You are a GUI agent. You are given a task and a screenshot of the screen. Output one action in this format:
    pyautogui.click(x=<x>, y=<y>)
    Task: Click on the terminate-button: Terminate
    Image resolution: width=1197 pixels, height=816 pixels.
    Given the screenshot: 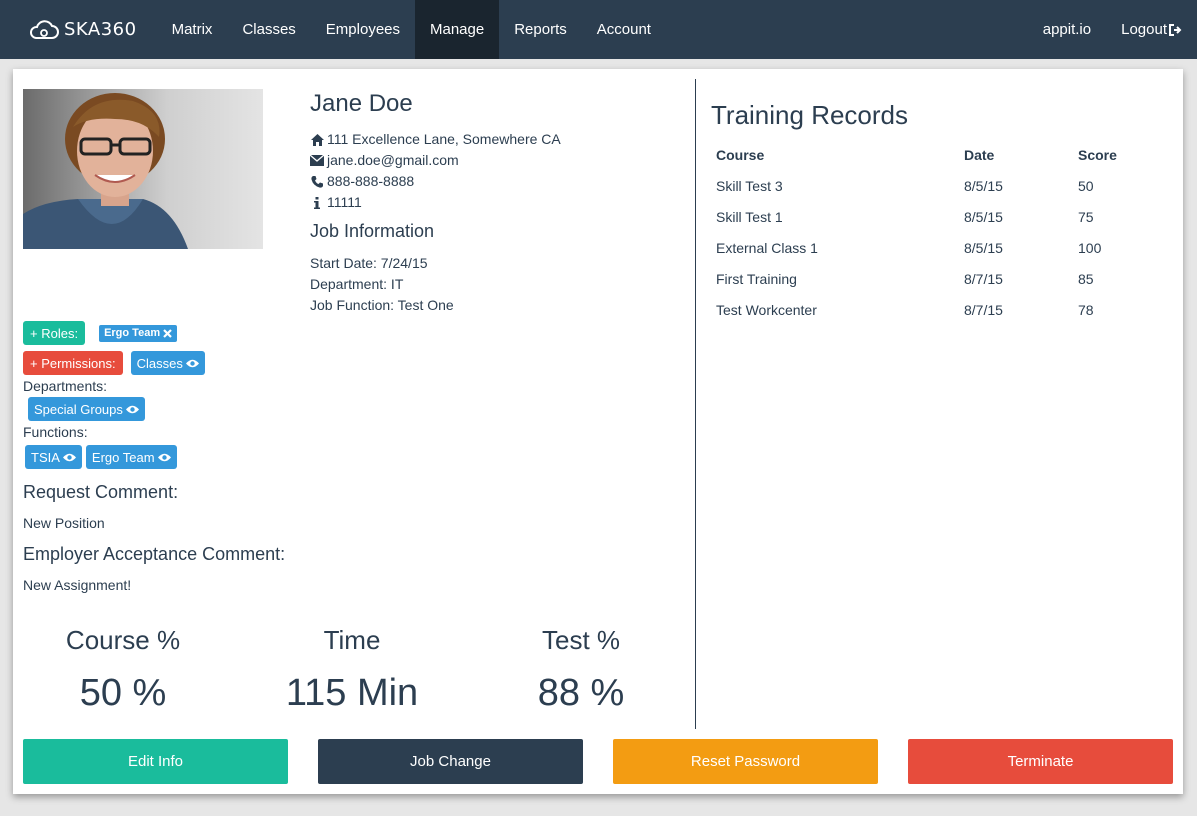 What is the action you would take?
    pyautogui.click(x=1040, y=761)
    